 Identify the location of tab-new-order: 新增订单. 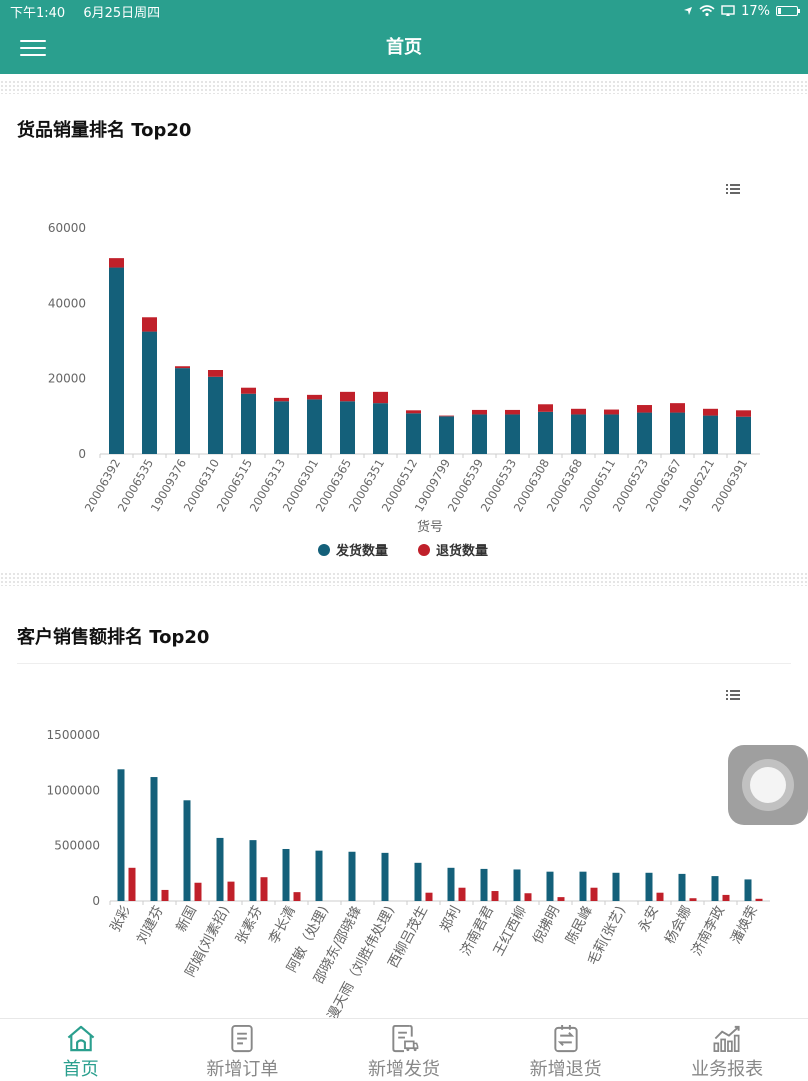
(243, 1050).